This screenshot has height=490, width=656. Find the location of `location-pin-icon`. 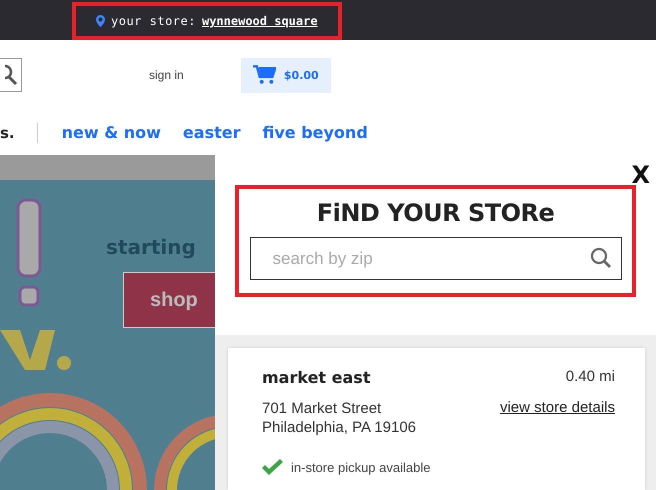

location-pin-icon is located at coordinates (100, 21).